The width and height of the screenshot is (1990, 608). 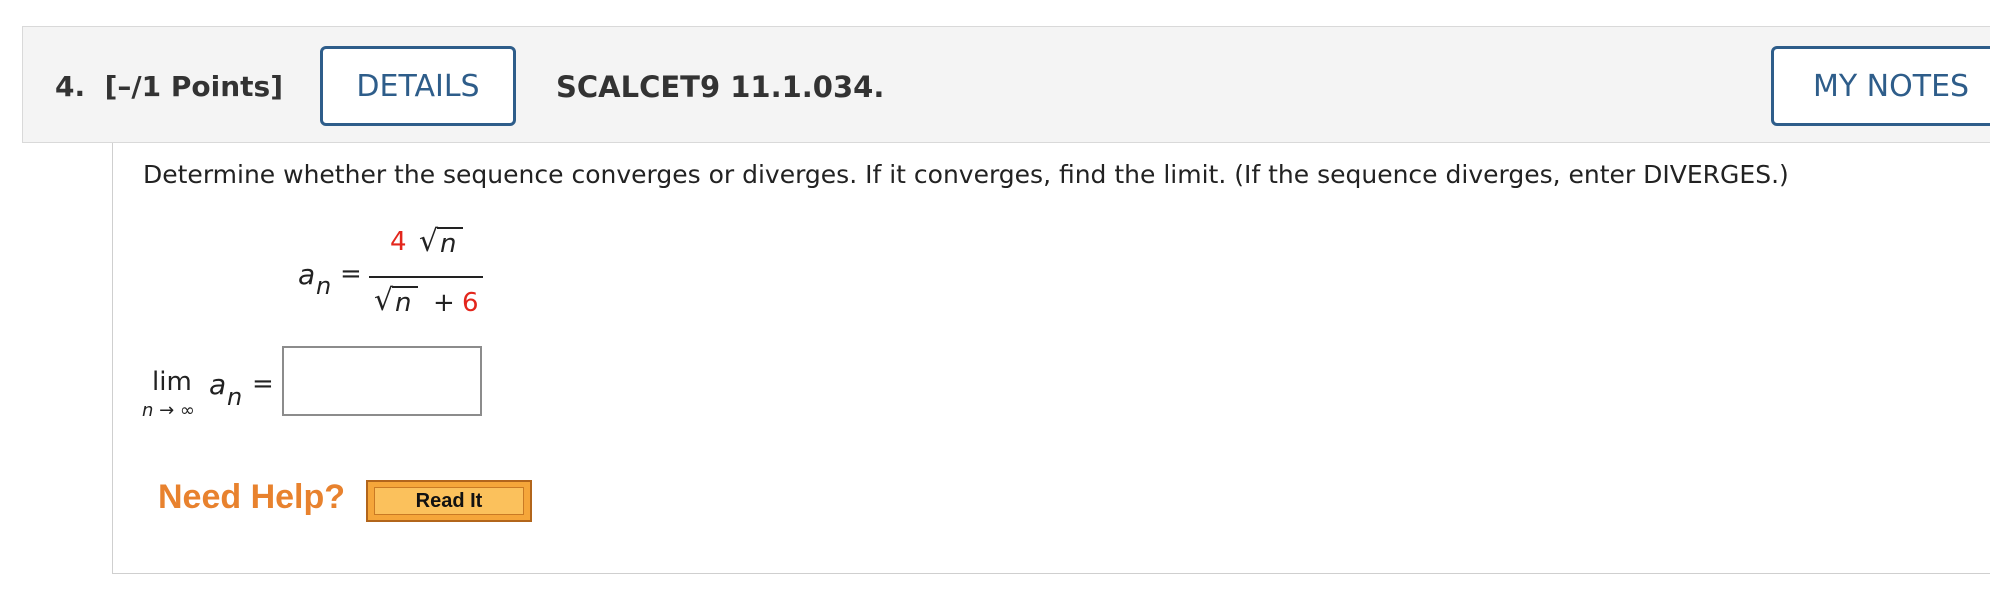 What do you see at coordinates (252, 497) in the screenshot?
I see `need-help-label: Need Help?` at bounding box center [252, 497].